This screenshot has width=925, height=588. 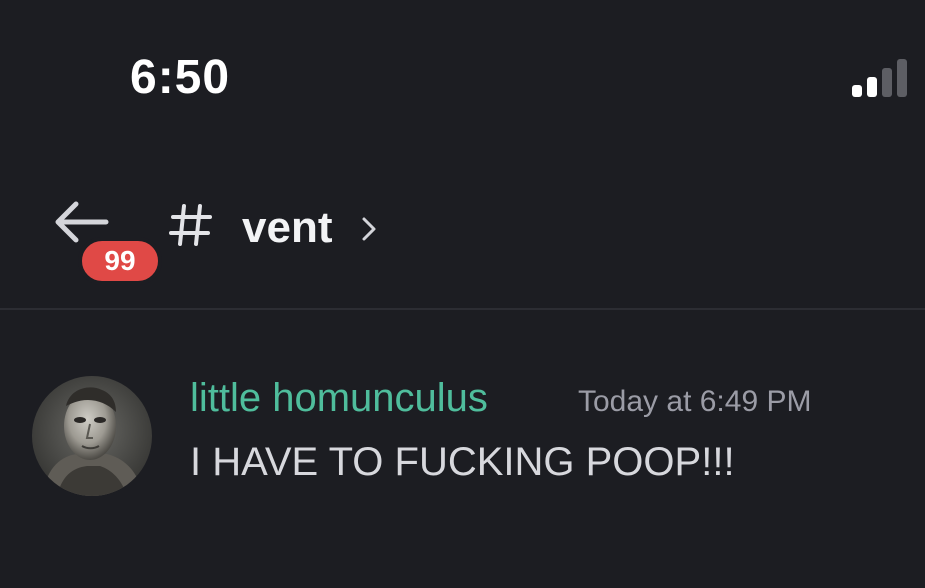 I want to click on message-text: I HAVE TO FUCKING POOP!!!, so click(x=462, y=462).